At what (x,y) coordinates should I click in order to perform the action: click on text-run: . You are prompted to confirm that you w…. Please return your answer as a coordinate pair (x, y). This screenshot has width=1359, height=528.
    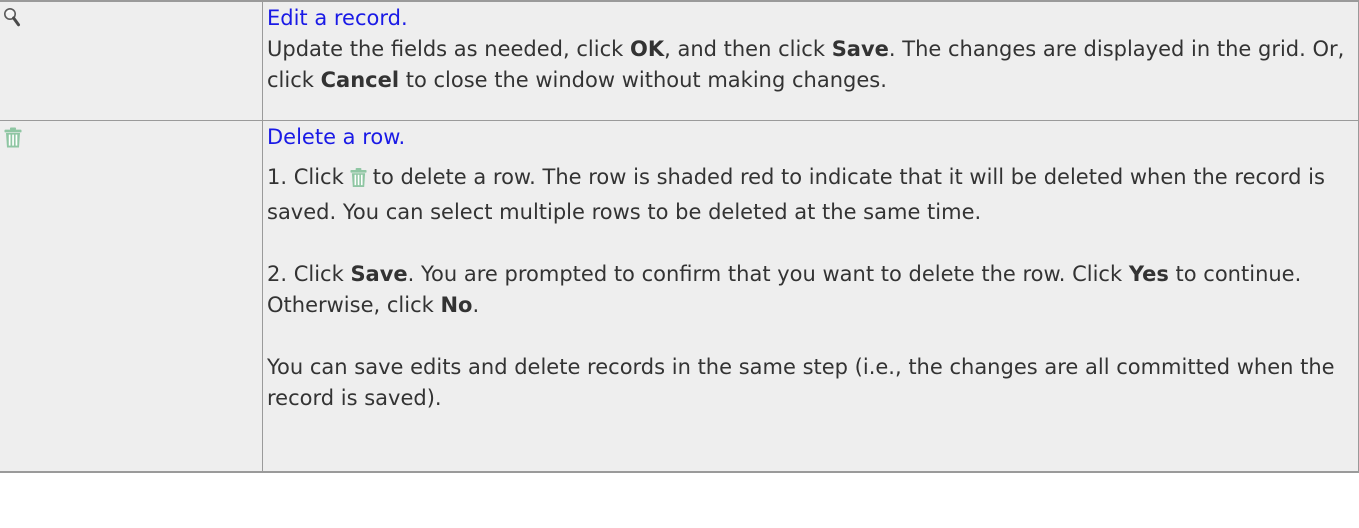
    Looking at the image, I should click on (768, 274).